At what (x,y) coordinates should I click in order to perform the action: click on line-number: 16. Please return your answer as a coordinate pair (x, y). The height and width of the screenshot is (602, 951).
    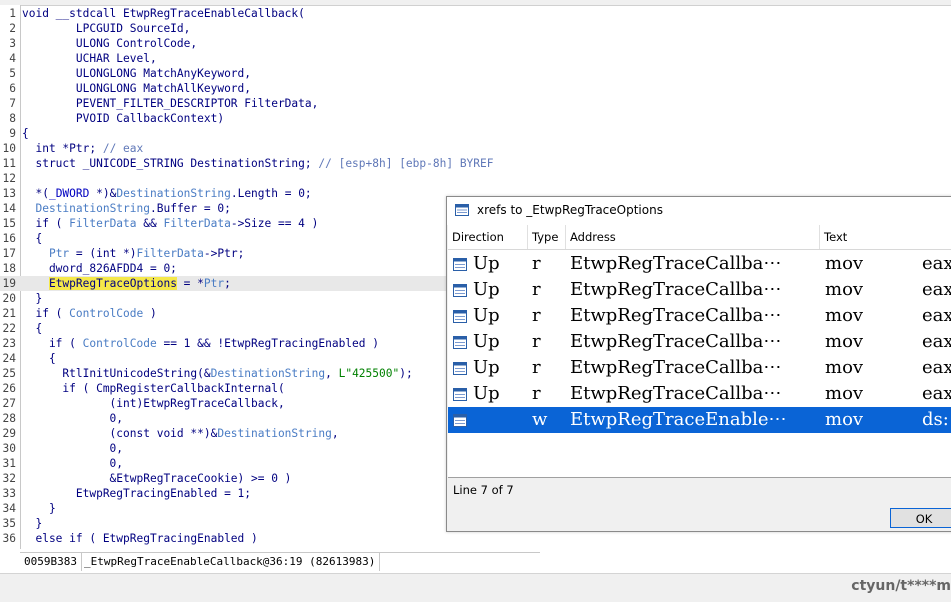
    Looking at the image, I should click on (9, 238).